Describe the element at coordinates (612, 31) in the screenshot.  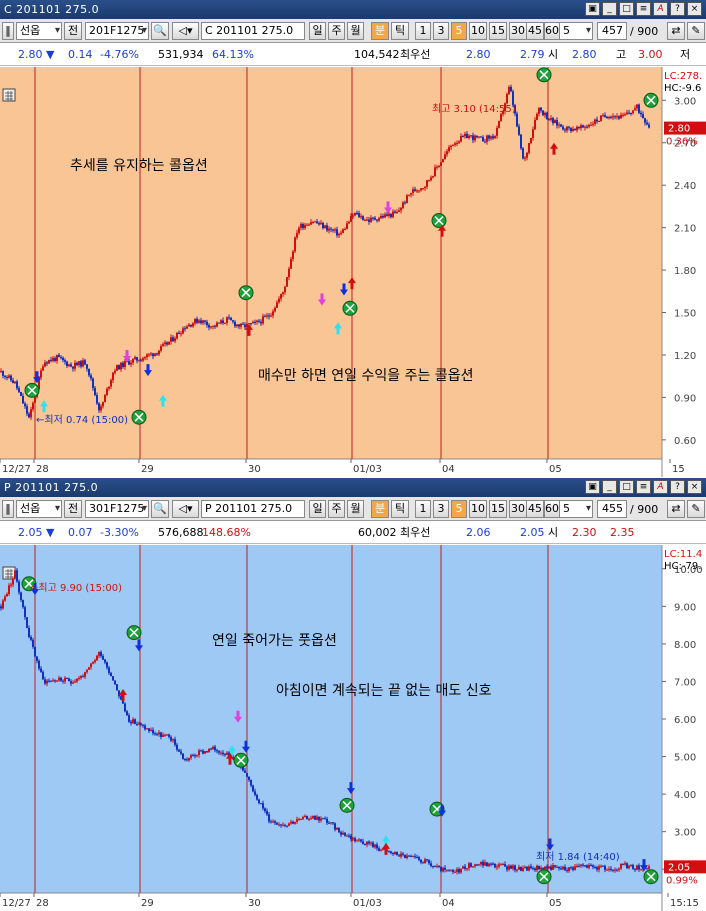
I see `count-field: 457` at that location.